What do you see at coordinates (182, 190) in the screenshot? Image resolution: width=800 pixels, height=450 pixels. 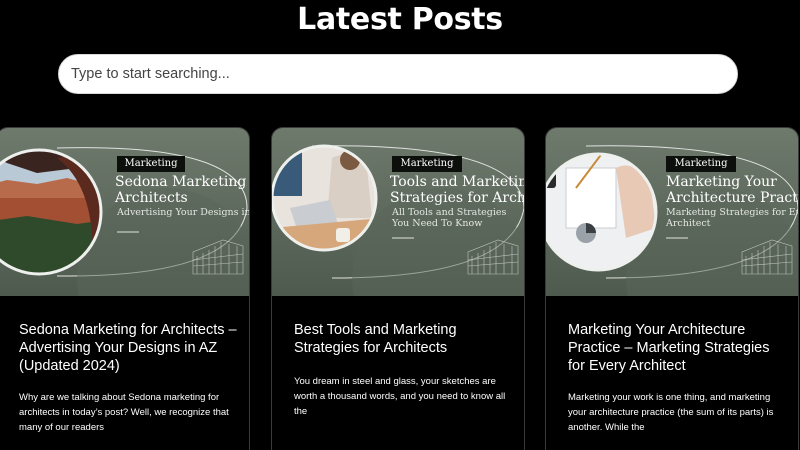 I see `thumbnail-title: Sedona Marketing for Architects` at bounding box center [182, 190].